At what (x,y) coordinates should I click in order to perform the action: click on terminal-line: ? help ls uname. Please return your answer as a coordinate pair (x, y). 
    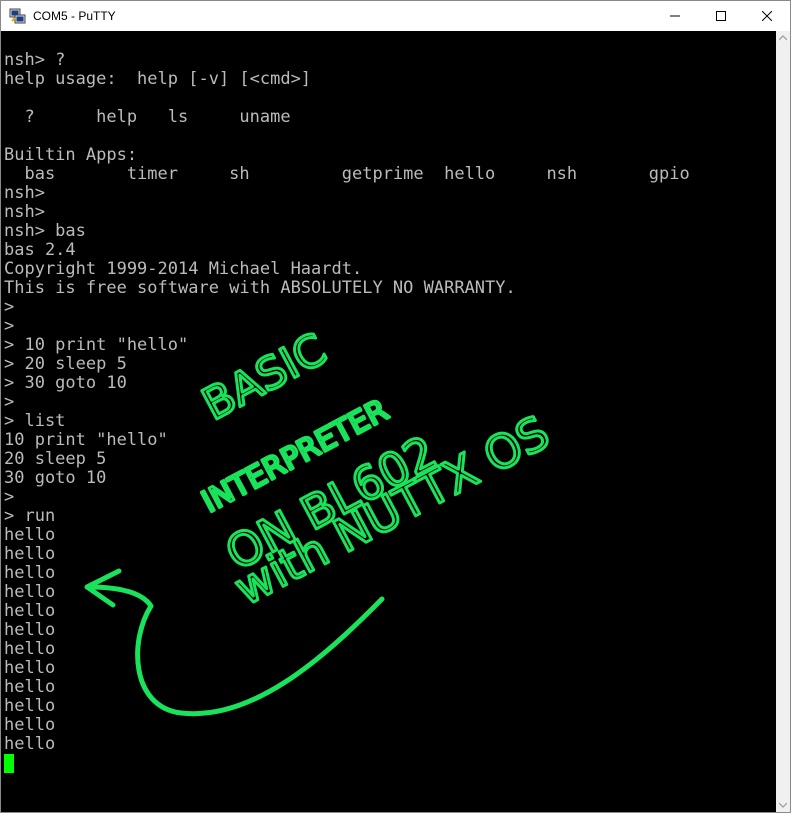
    Looking at the image, I should click on (147, 117).